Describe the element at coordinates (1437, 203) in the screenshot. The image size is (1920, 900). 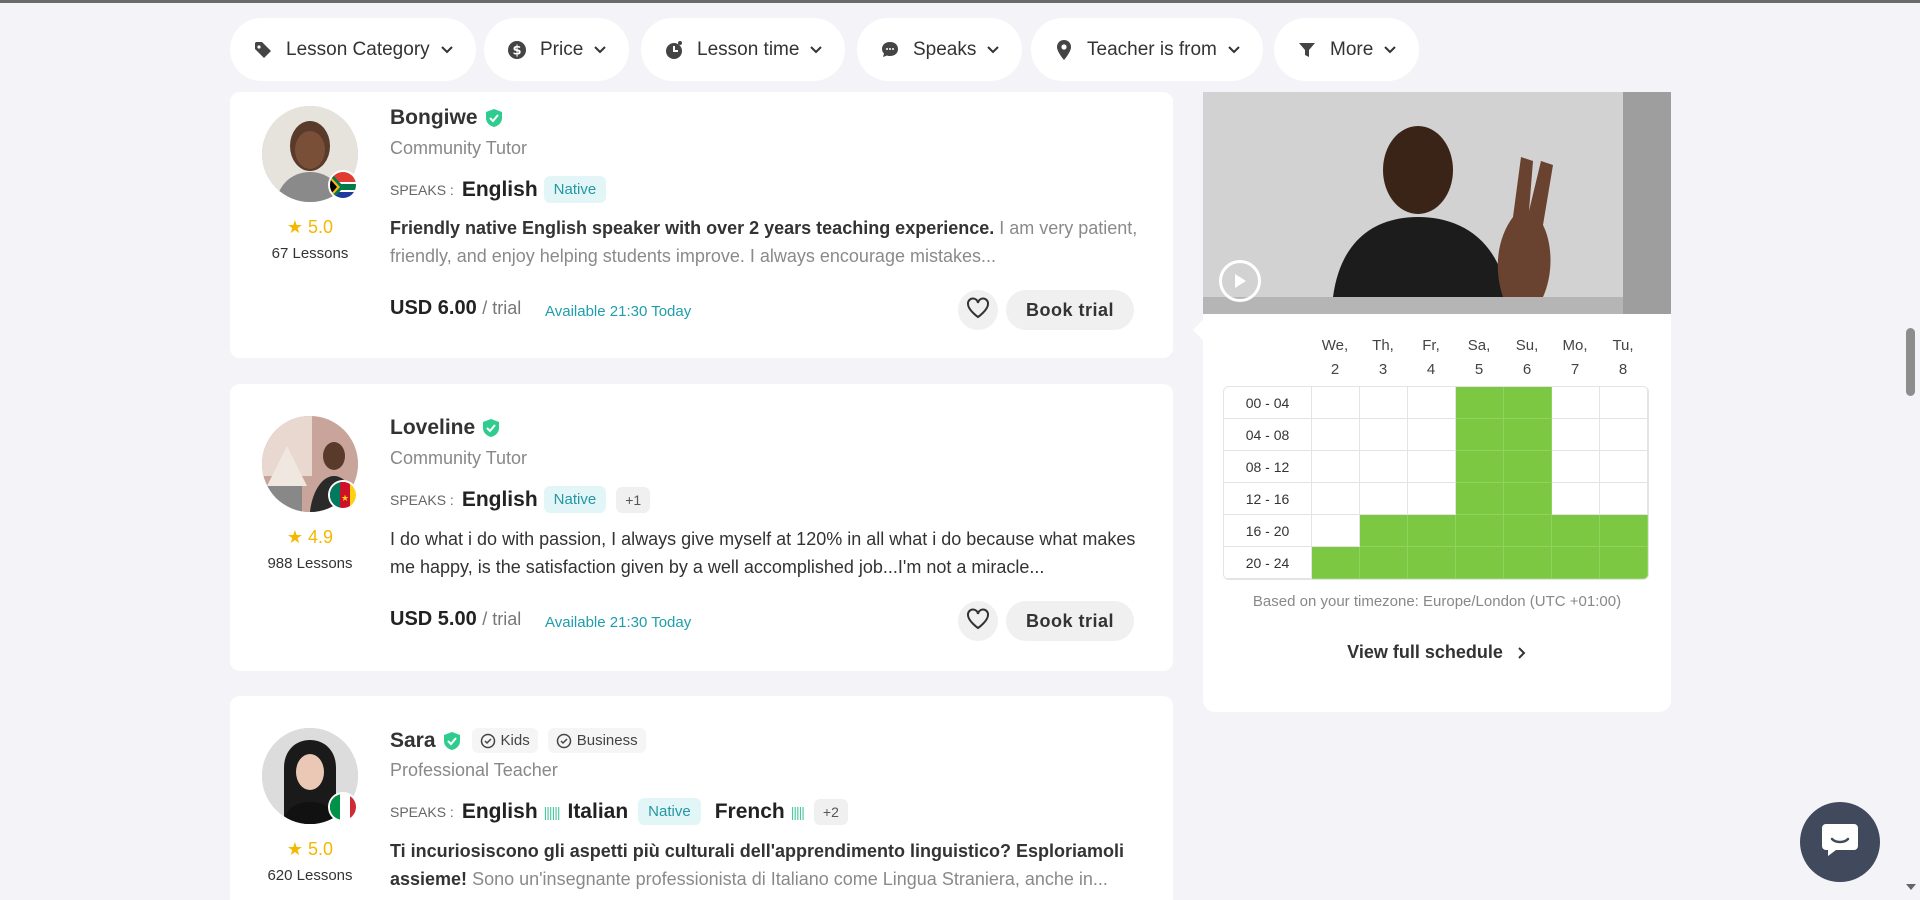
I see `intro-video` at that location.